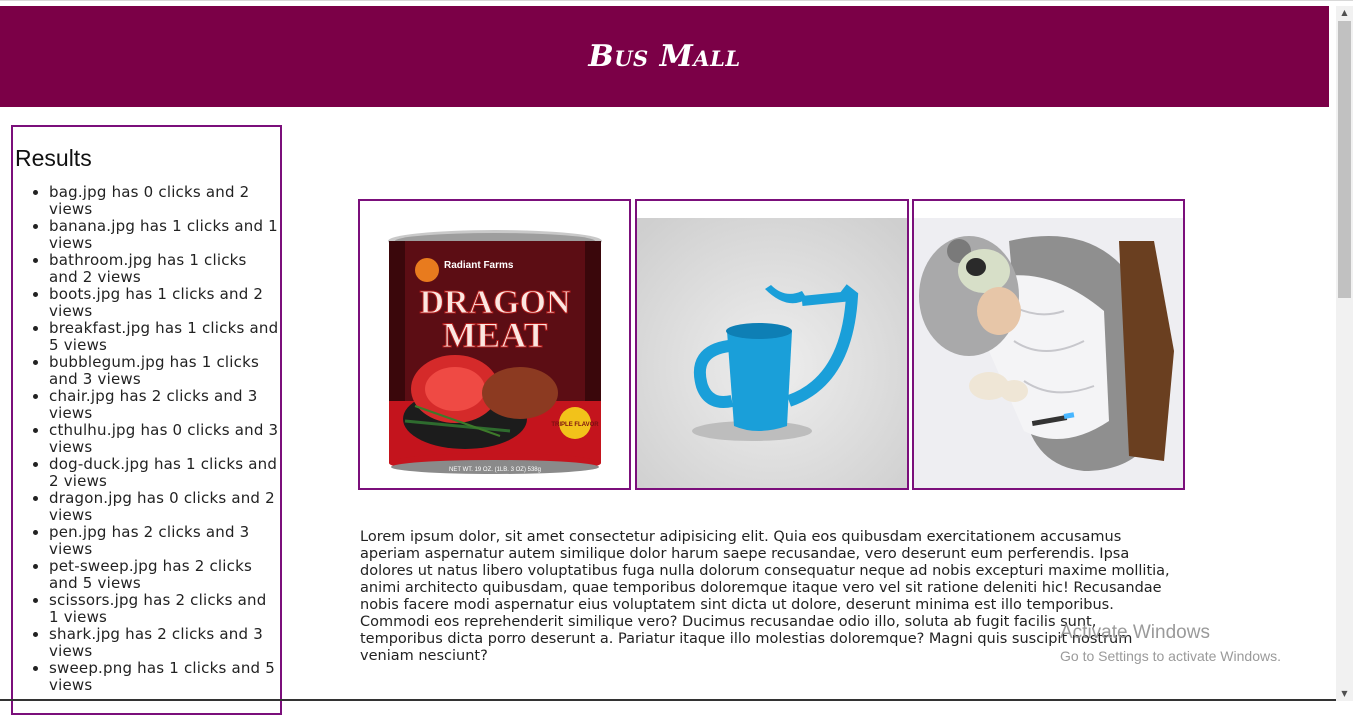 This screenshot has width=1353, height=715. What do you see at coordinates (164, 439) in the screenshot?
I see `result-item: cthulhu.jpg has 0 clicks and 3 views` at bounding box center [164, 439].